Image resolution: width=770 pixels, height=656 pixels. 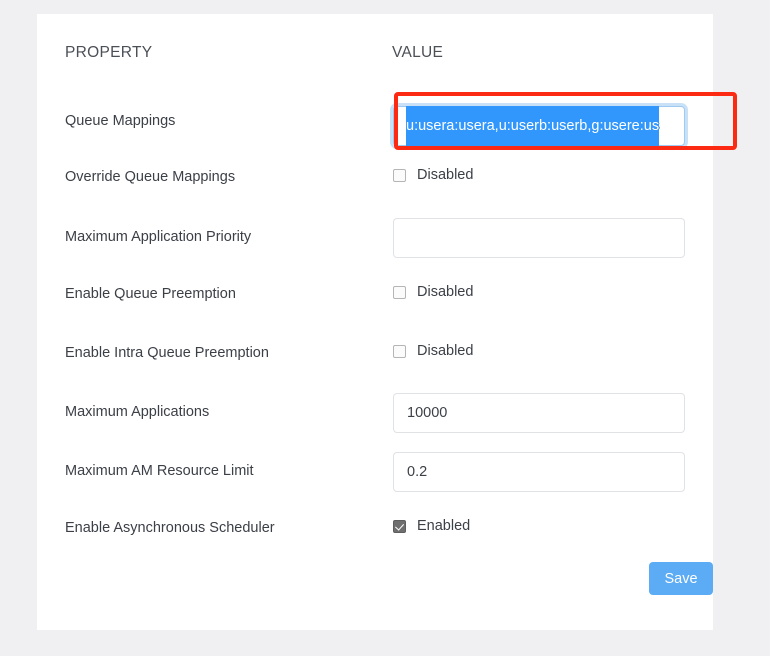 I want to click on row-value-maximum-applications, so click(x=539, y=413).